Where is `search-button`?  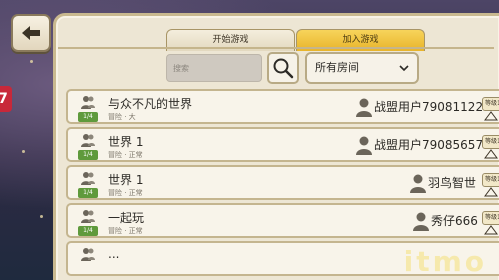
search-button is located at coordinates (283, 68).